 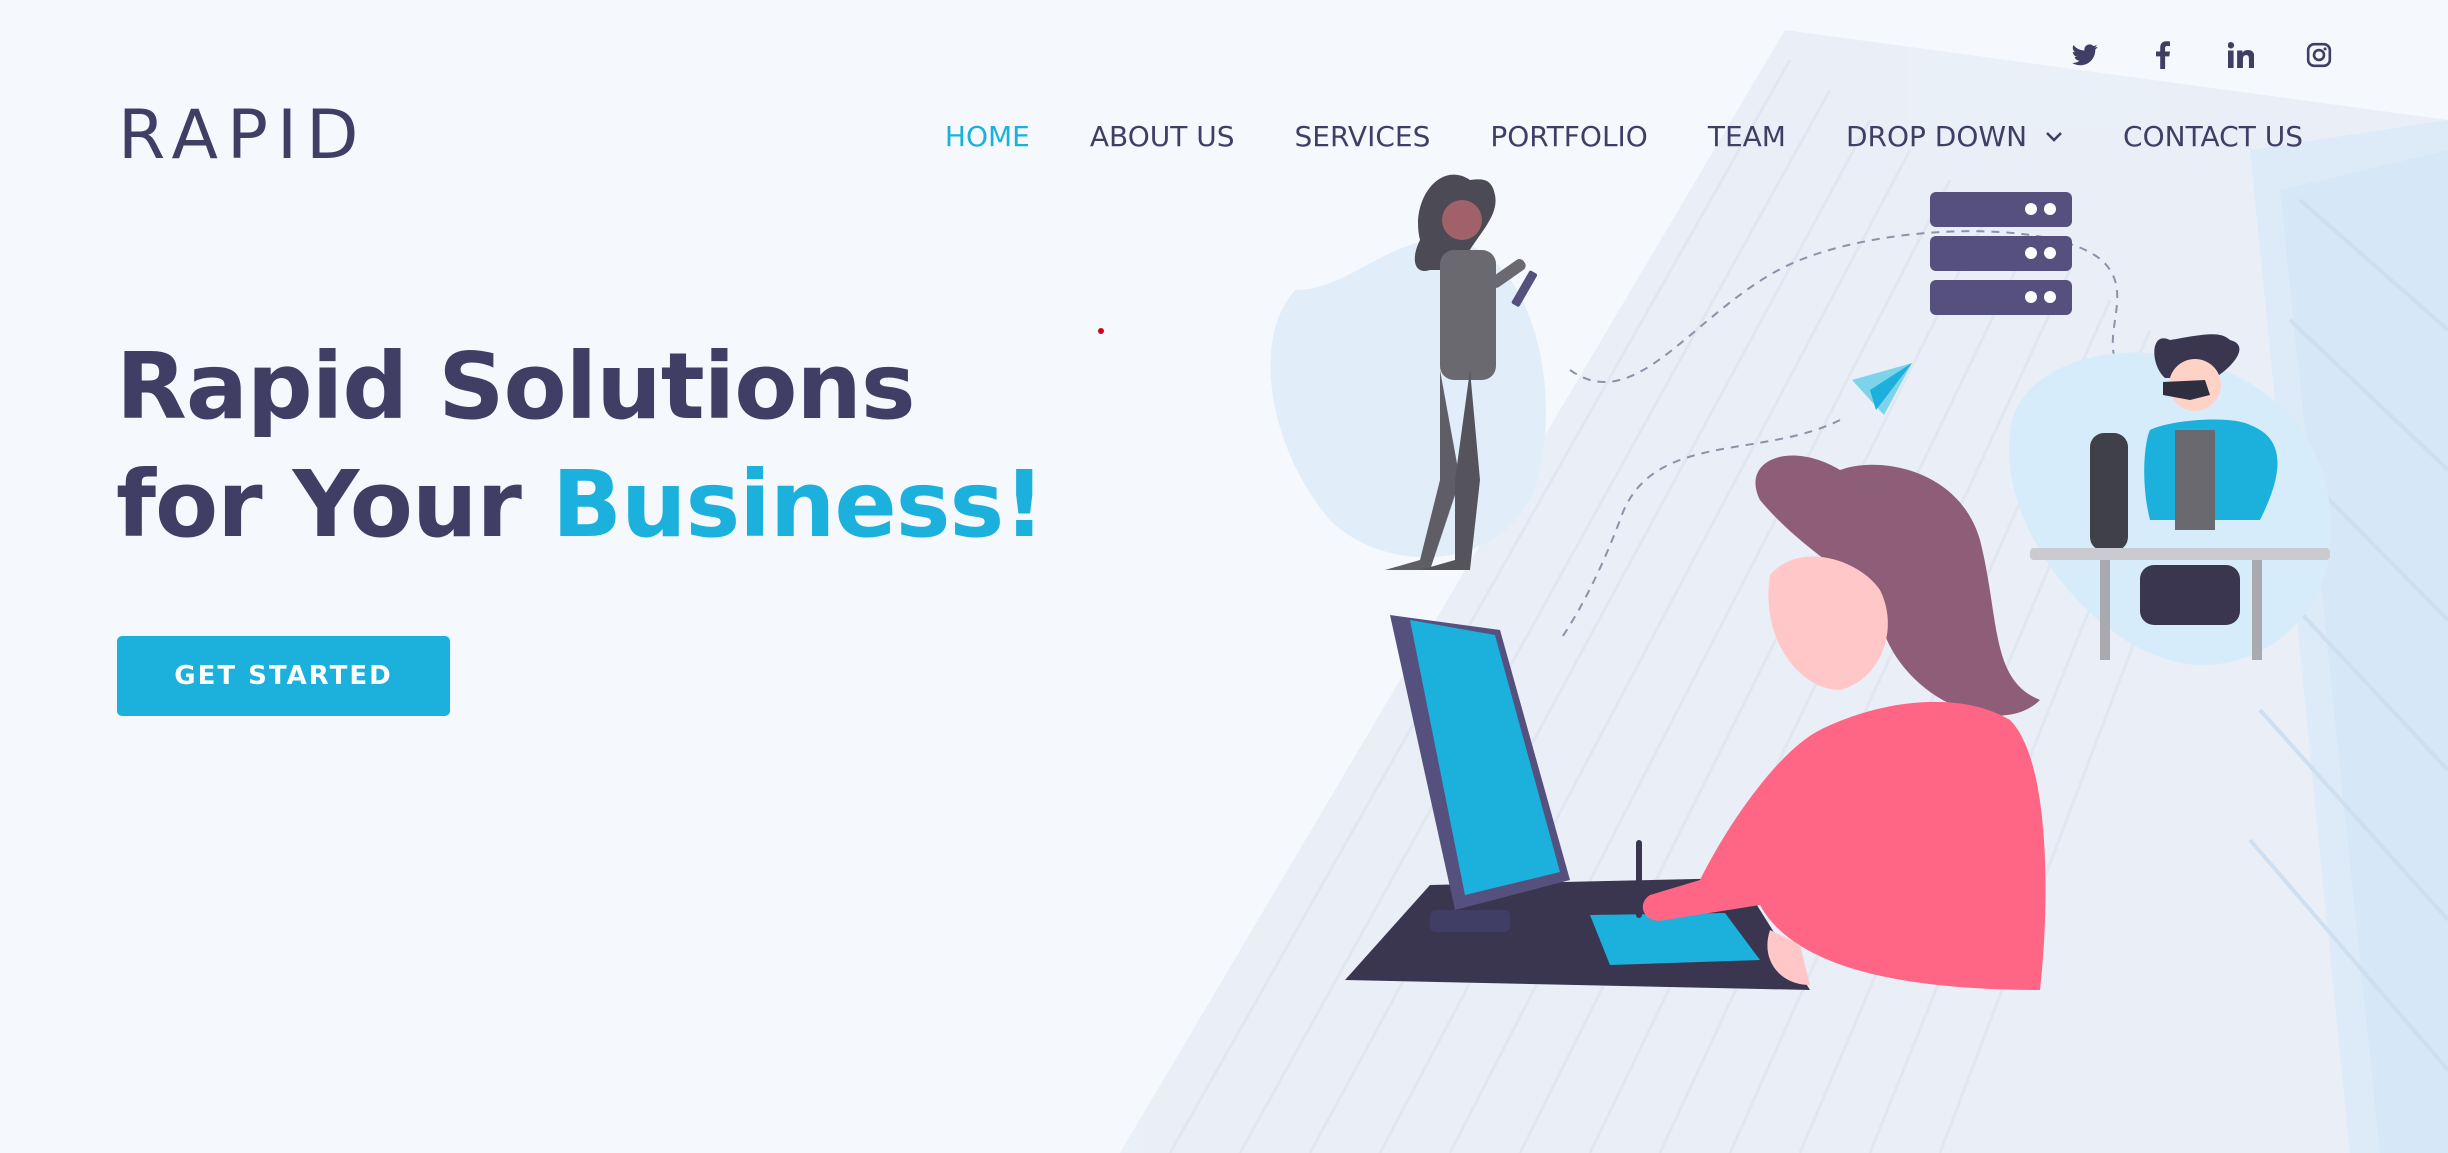 What do you see at coordinates (2319, 55) in the screenshot?
I see `instagram-icon` at bounding box center [2319, 55].